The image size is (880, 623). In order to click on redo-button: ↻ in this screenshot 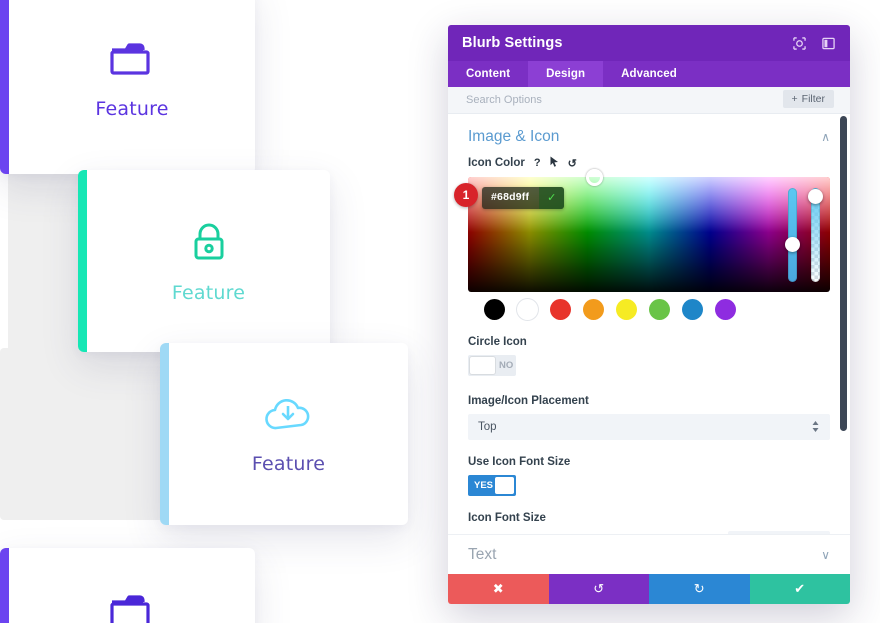, I will do `click(699, 589)`.